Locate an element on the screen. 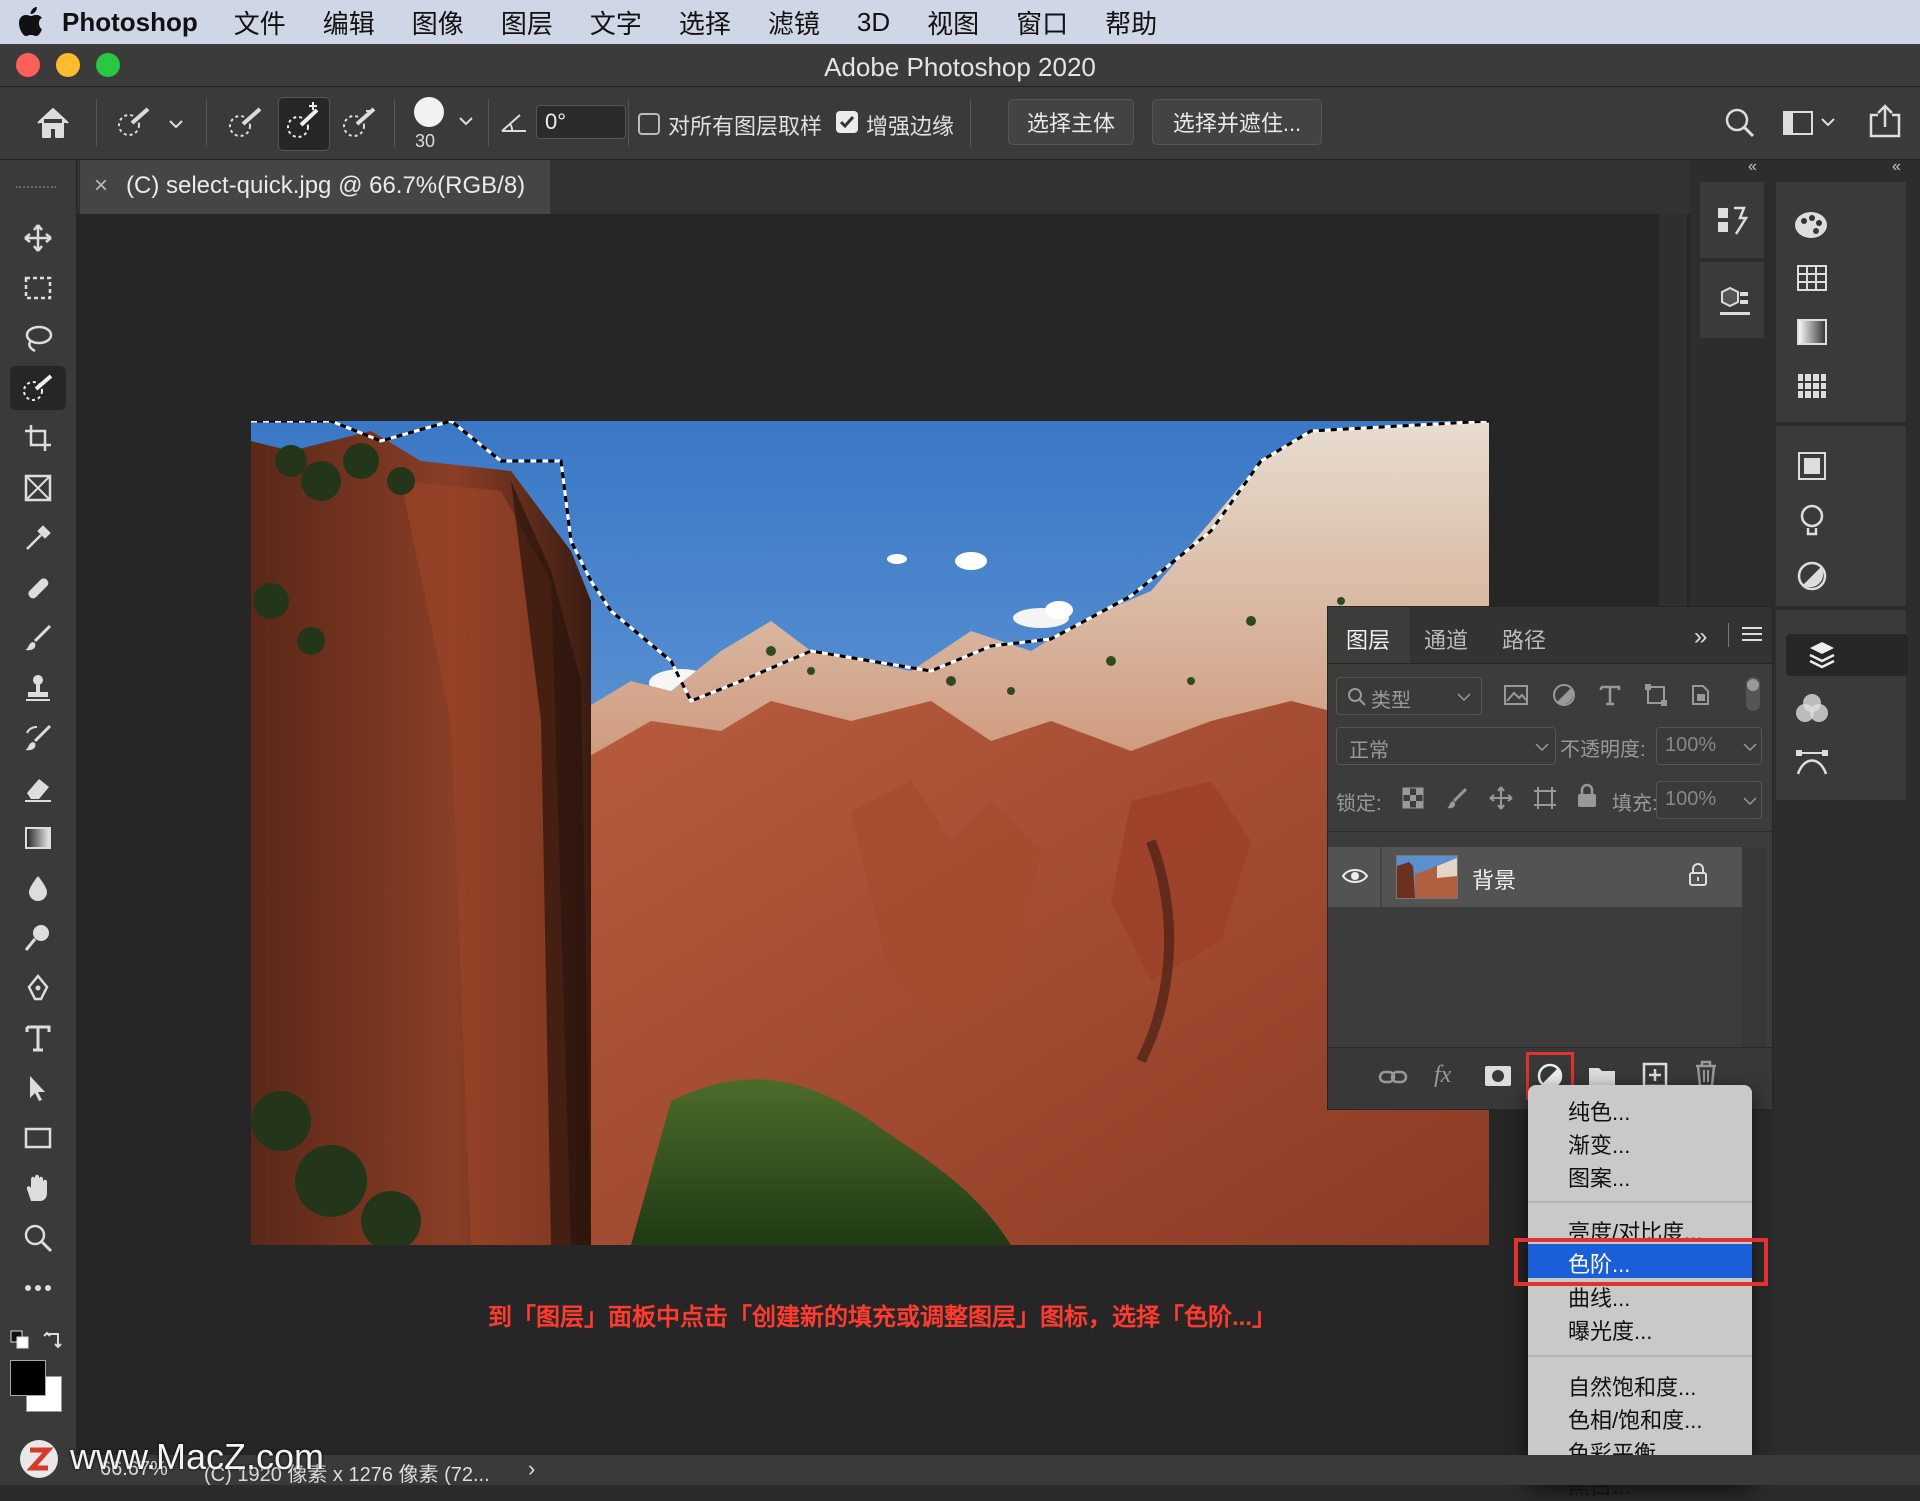 Image resolution: width=1920 pixels, height=1501 pixels. tab-channels: 通道 is located at coordinates (1446, 639).